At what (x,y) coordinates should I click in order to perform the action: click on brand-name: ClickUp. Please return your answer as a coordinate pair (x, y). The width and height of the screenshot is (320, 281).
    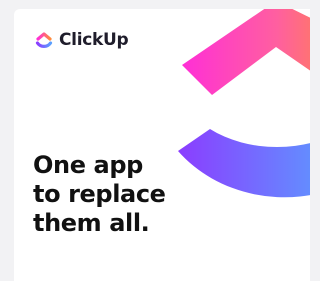
    Looking at the image, I should click on (94, 39).